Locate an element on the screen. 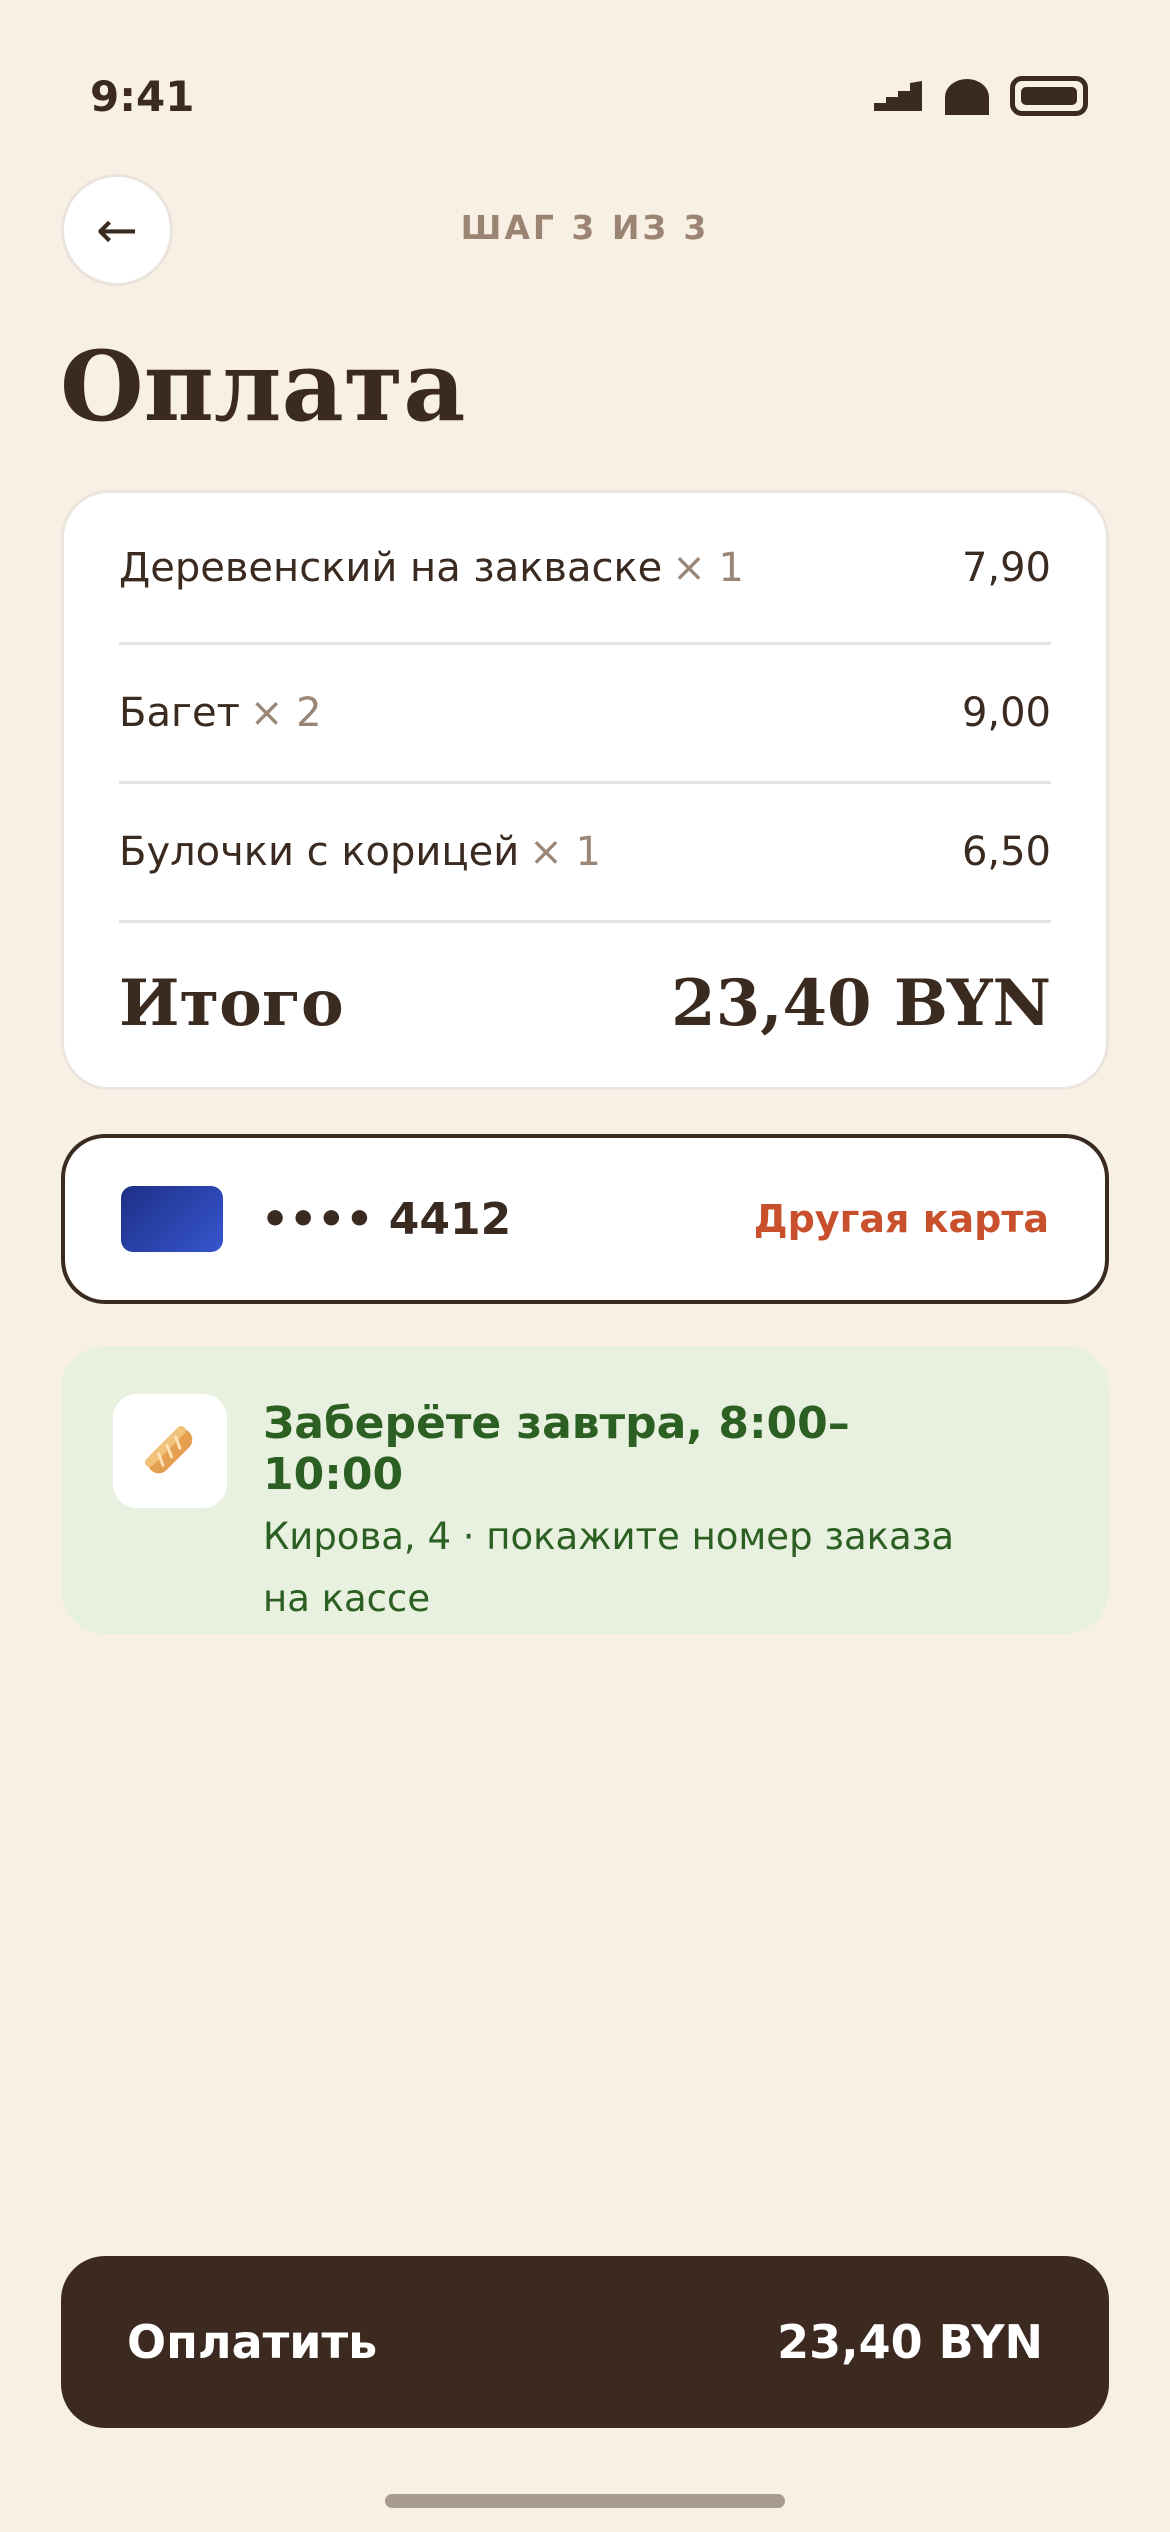 This screenshot has height=2532, width=1170. item-name: Деревенский на закваске is located at coordinates (391, 567).